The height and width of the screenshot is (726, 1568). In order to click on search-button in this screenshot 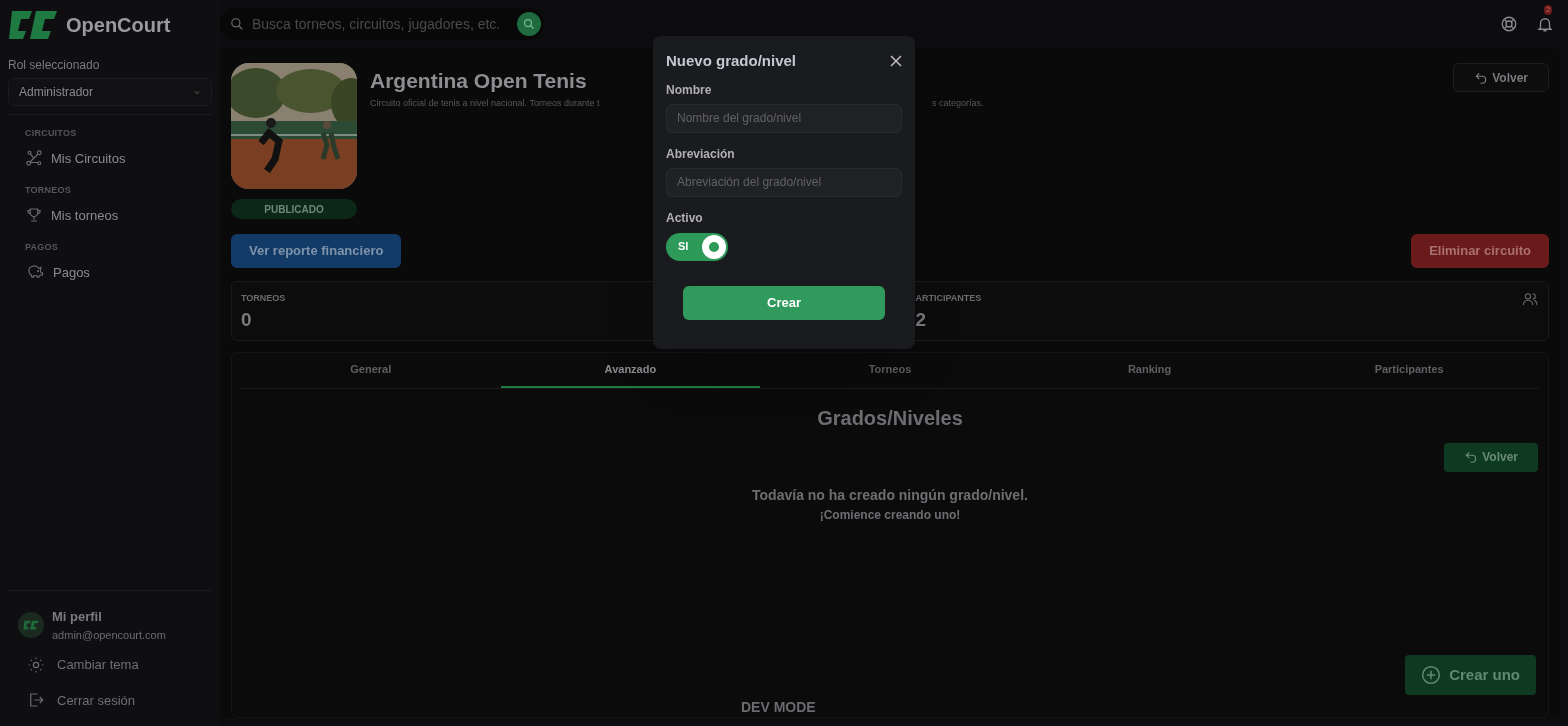, I will do `click(529, 24)`.